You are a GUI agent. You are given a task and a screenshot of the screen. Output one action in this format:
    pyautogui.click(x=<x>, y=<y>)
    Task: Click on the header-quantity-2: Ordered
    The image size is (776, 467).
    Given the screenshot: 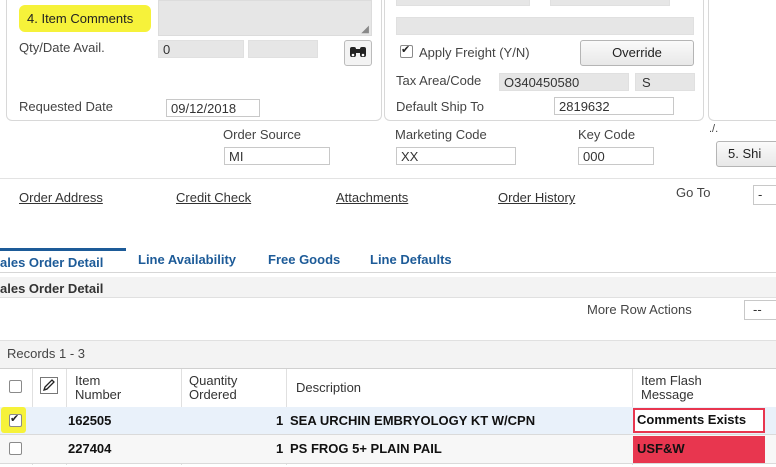 What is the action you would take?
    pyautogui.click(x=213, y=395)
    